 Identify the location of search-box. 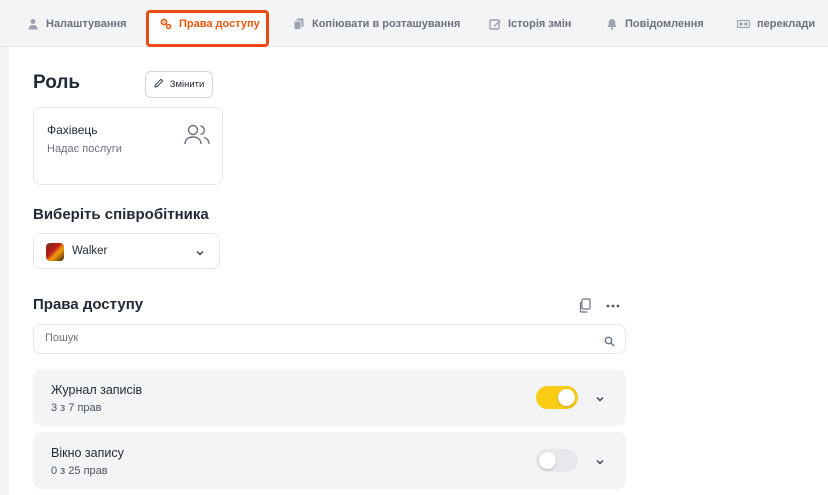
(329, 339).